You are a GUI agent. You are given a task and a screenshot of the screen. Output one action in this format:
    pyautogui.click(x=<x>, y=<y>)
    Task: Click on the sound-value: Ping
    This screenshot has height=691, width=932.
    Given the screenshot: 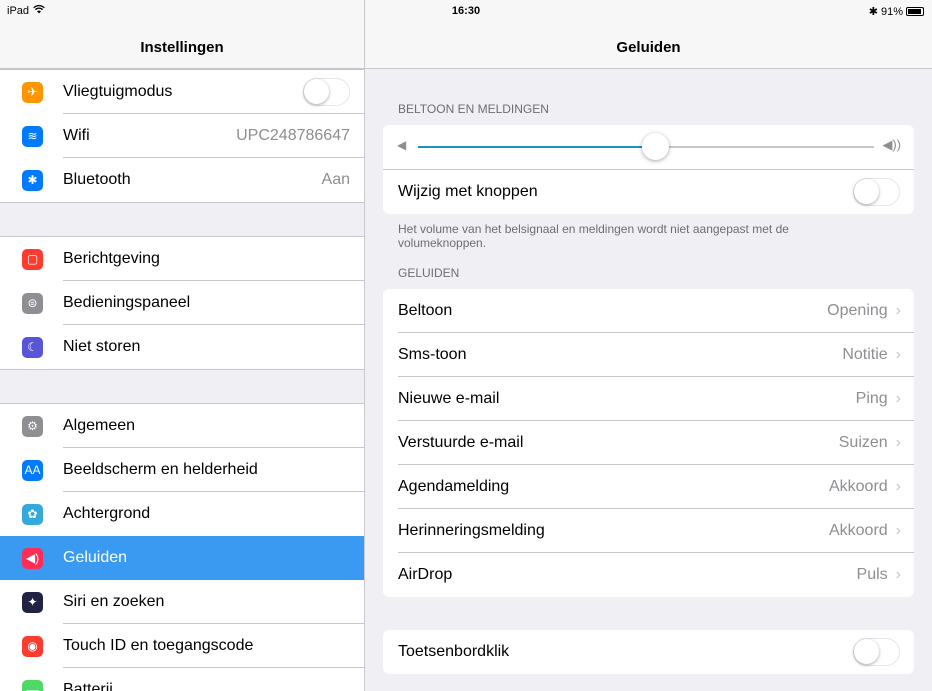 What is the action you would take?
    pyautogui.click(x=871, y=398)
    